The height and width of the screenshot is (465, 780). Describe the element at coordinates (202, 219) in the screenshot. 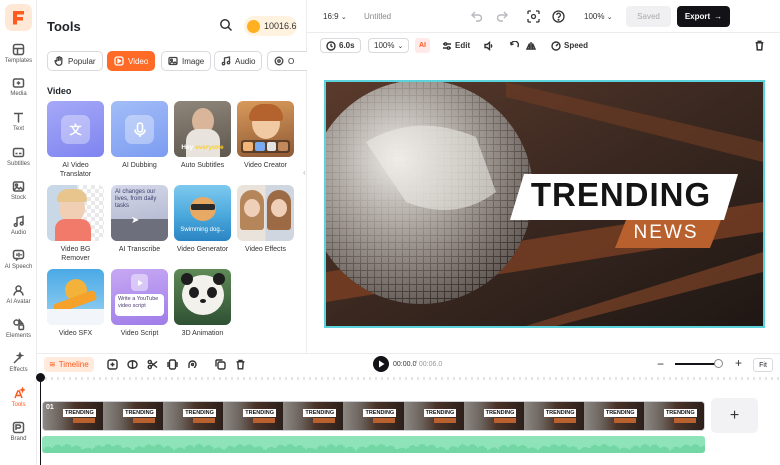

I see `tool-card-video-generator: Swimming dog... Video Generator` at that location.